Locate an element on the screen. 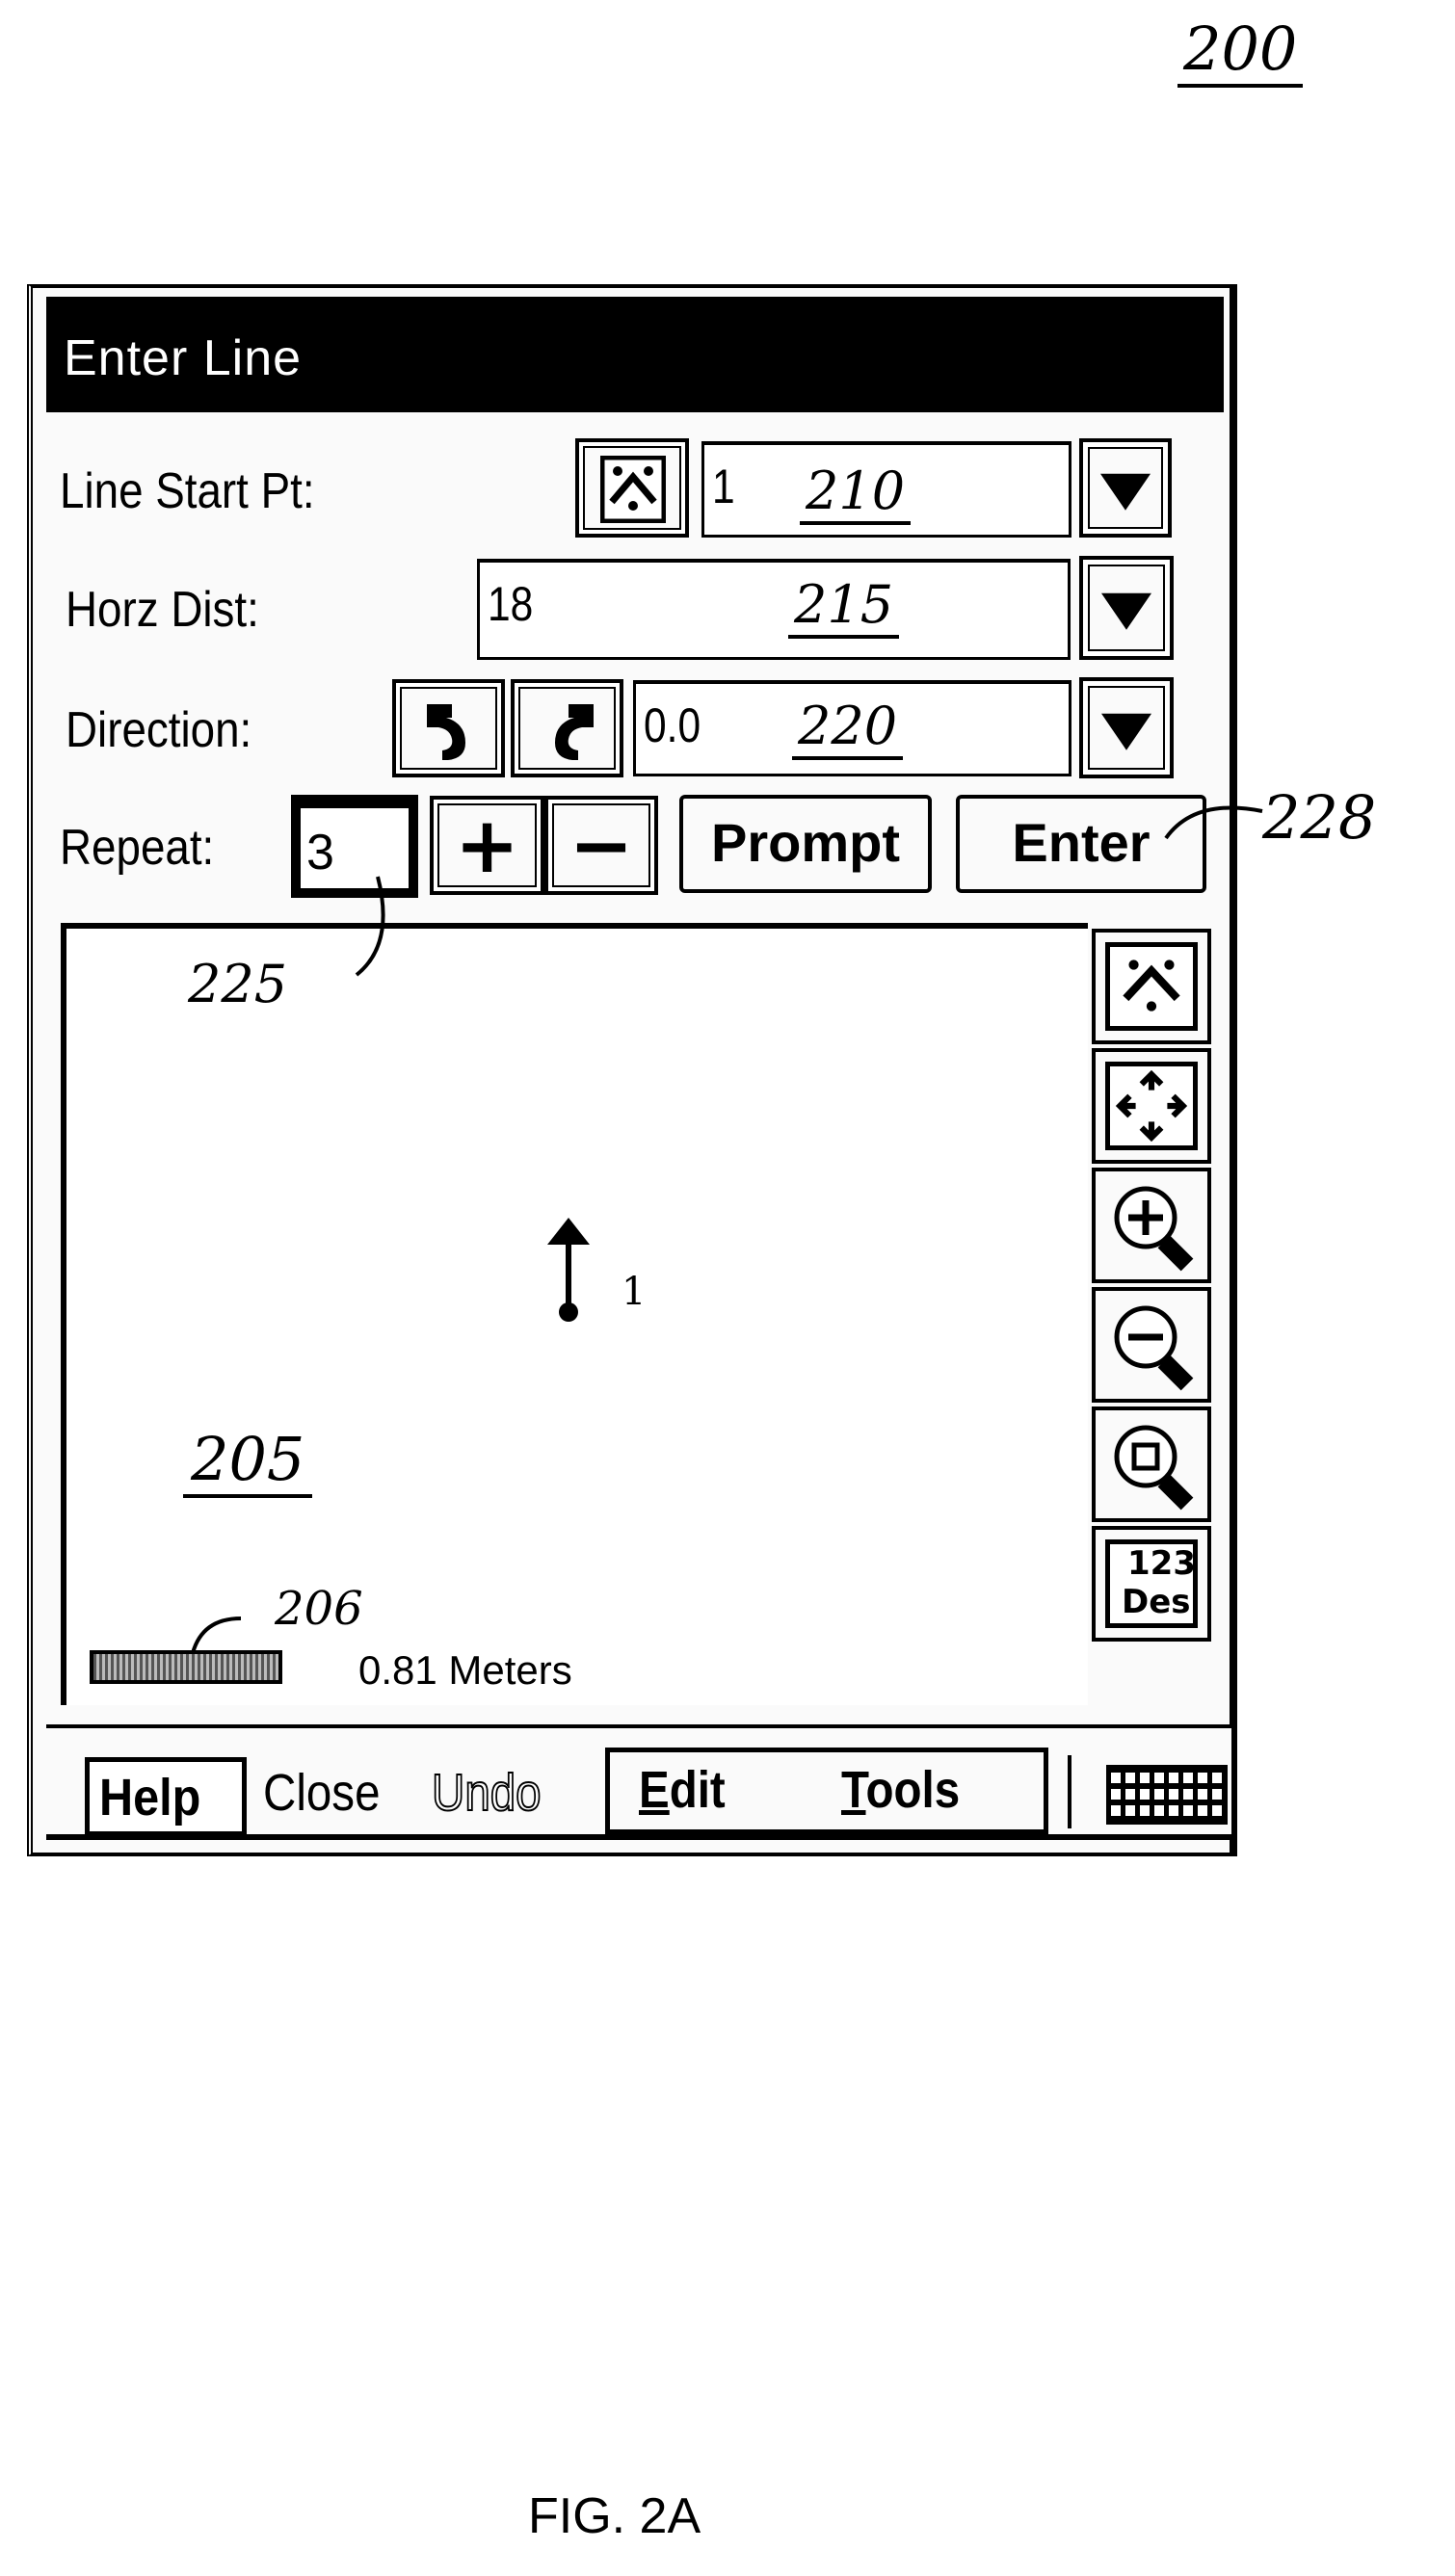 The height and width of the screenshot is (2576, 1455). rotate-left-button is located at coordinates (449, 728).